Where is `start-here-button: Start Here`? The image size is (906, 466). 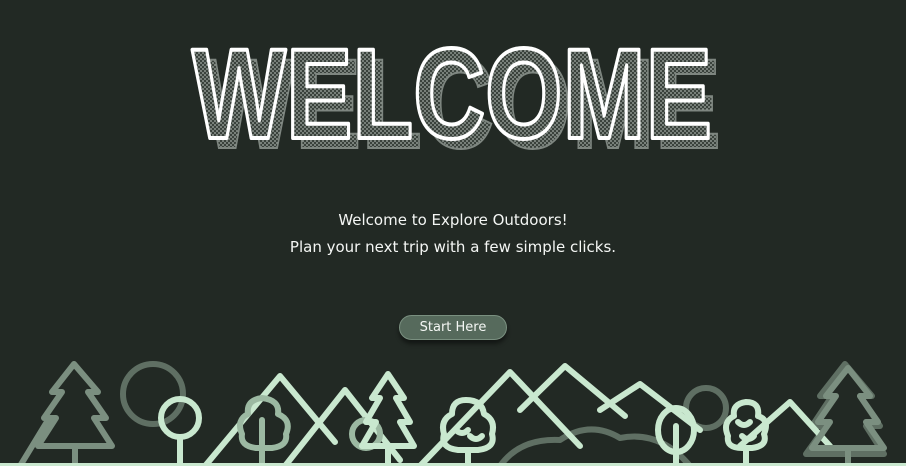
start-here-button: Start Here is located at coordinates (453, 327).